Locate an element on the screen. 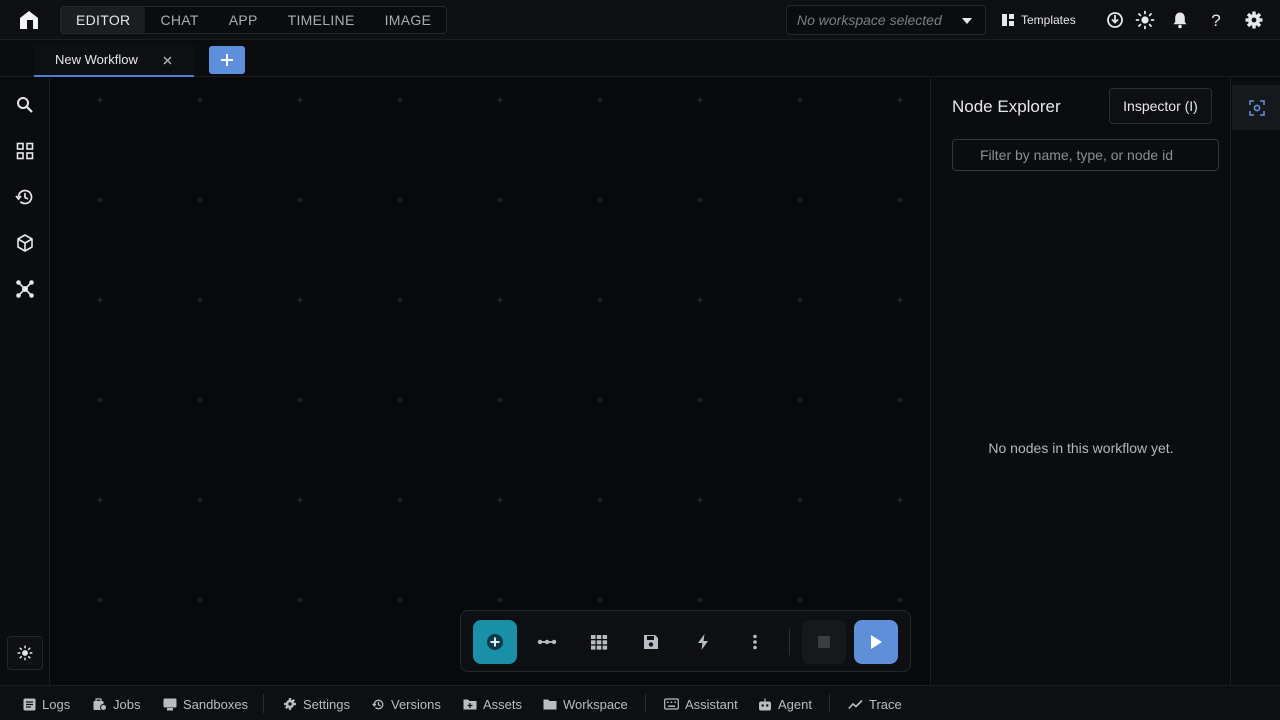 Image resolution: width=1280 pixels, height=720 pixels. bottom-item-agent: Agent is located at coordinates (785, 704).